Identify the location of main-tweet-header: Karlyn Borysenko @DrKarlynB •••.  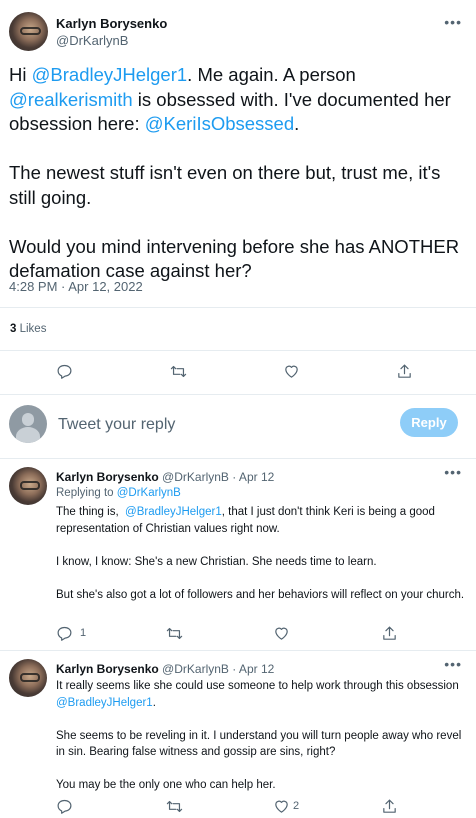
(238, 30).